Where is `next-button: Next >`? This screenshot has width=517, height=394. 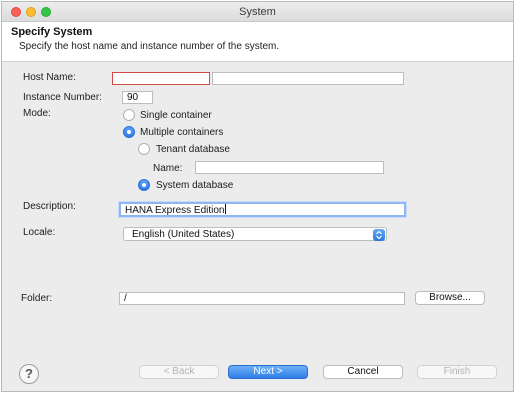
next-button: Next > is located at coordinates (268, 372).